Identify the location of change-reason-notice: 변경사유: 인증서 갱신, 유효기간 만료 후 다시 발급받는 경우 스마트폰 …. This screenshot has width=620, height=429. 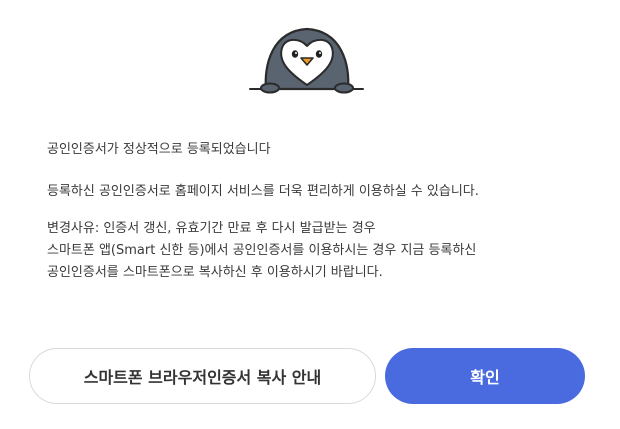
(261, 251).